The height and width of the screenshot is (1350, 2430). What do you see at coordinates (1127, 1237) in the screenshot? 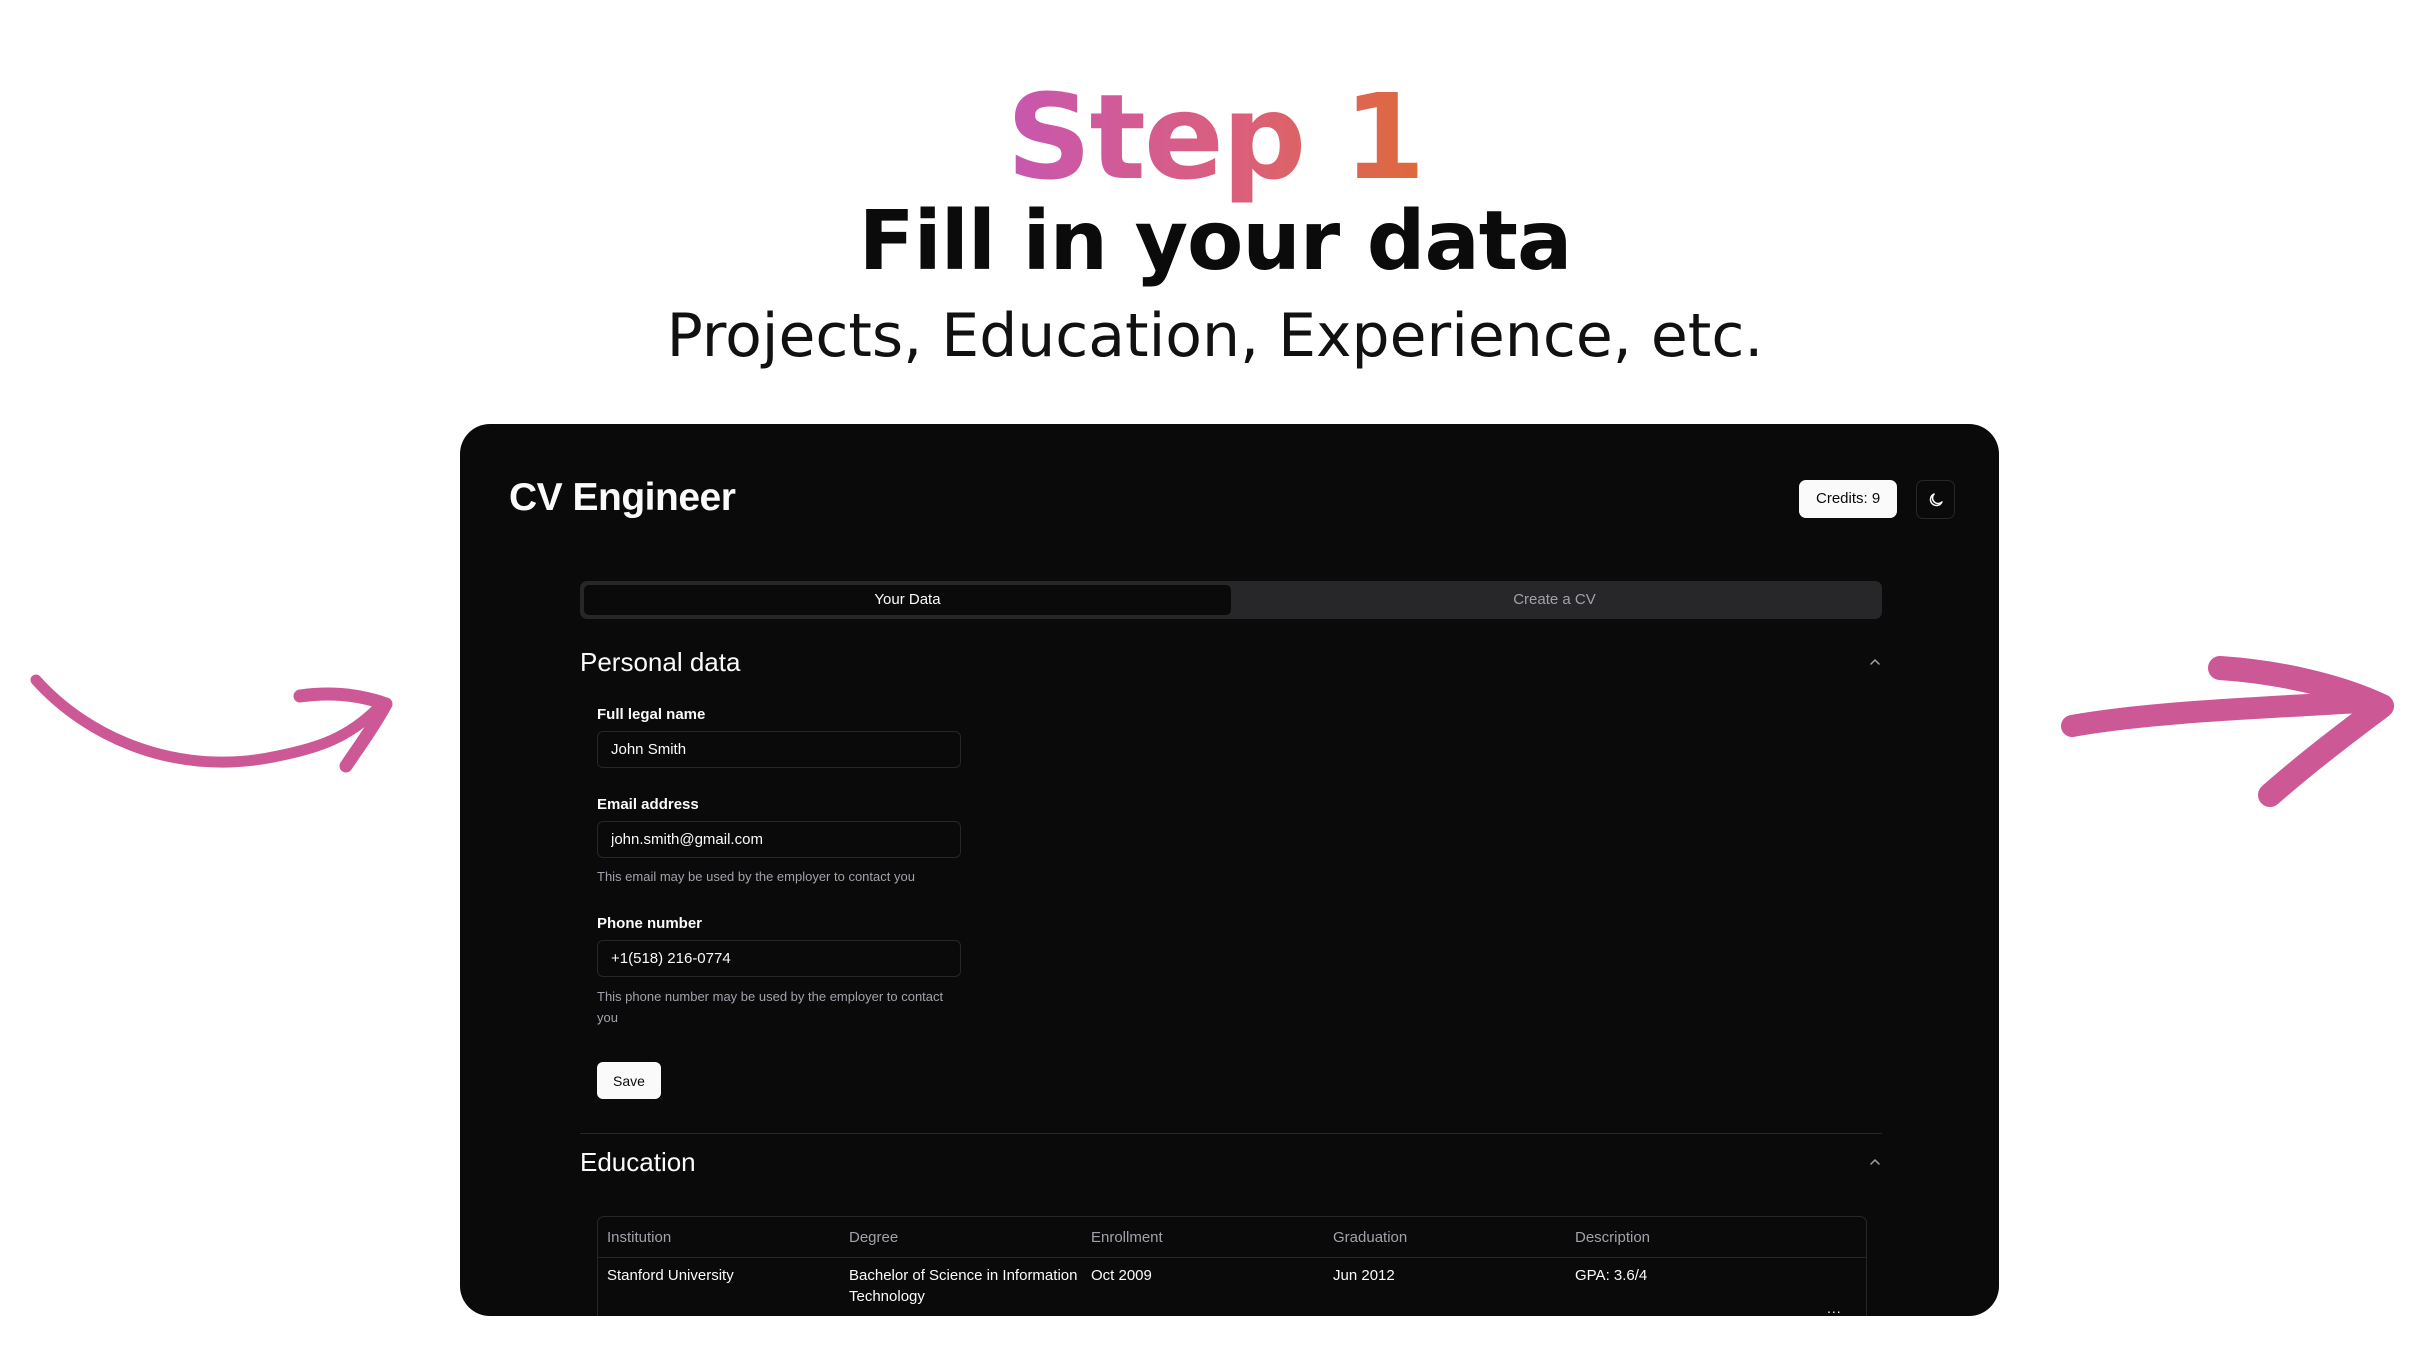
I see `column-header: Enrollment` at bounding box center [1127, 1237].